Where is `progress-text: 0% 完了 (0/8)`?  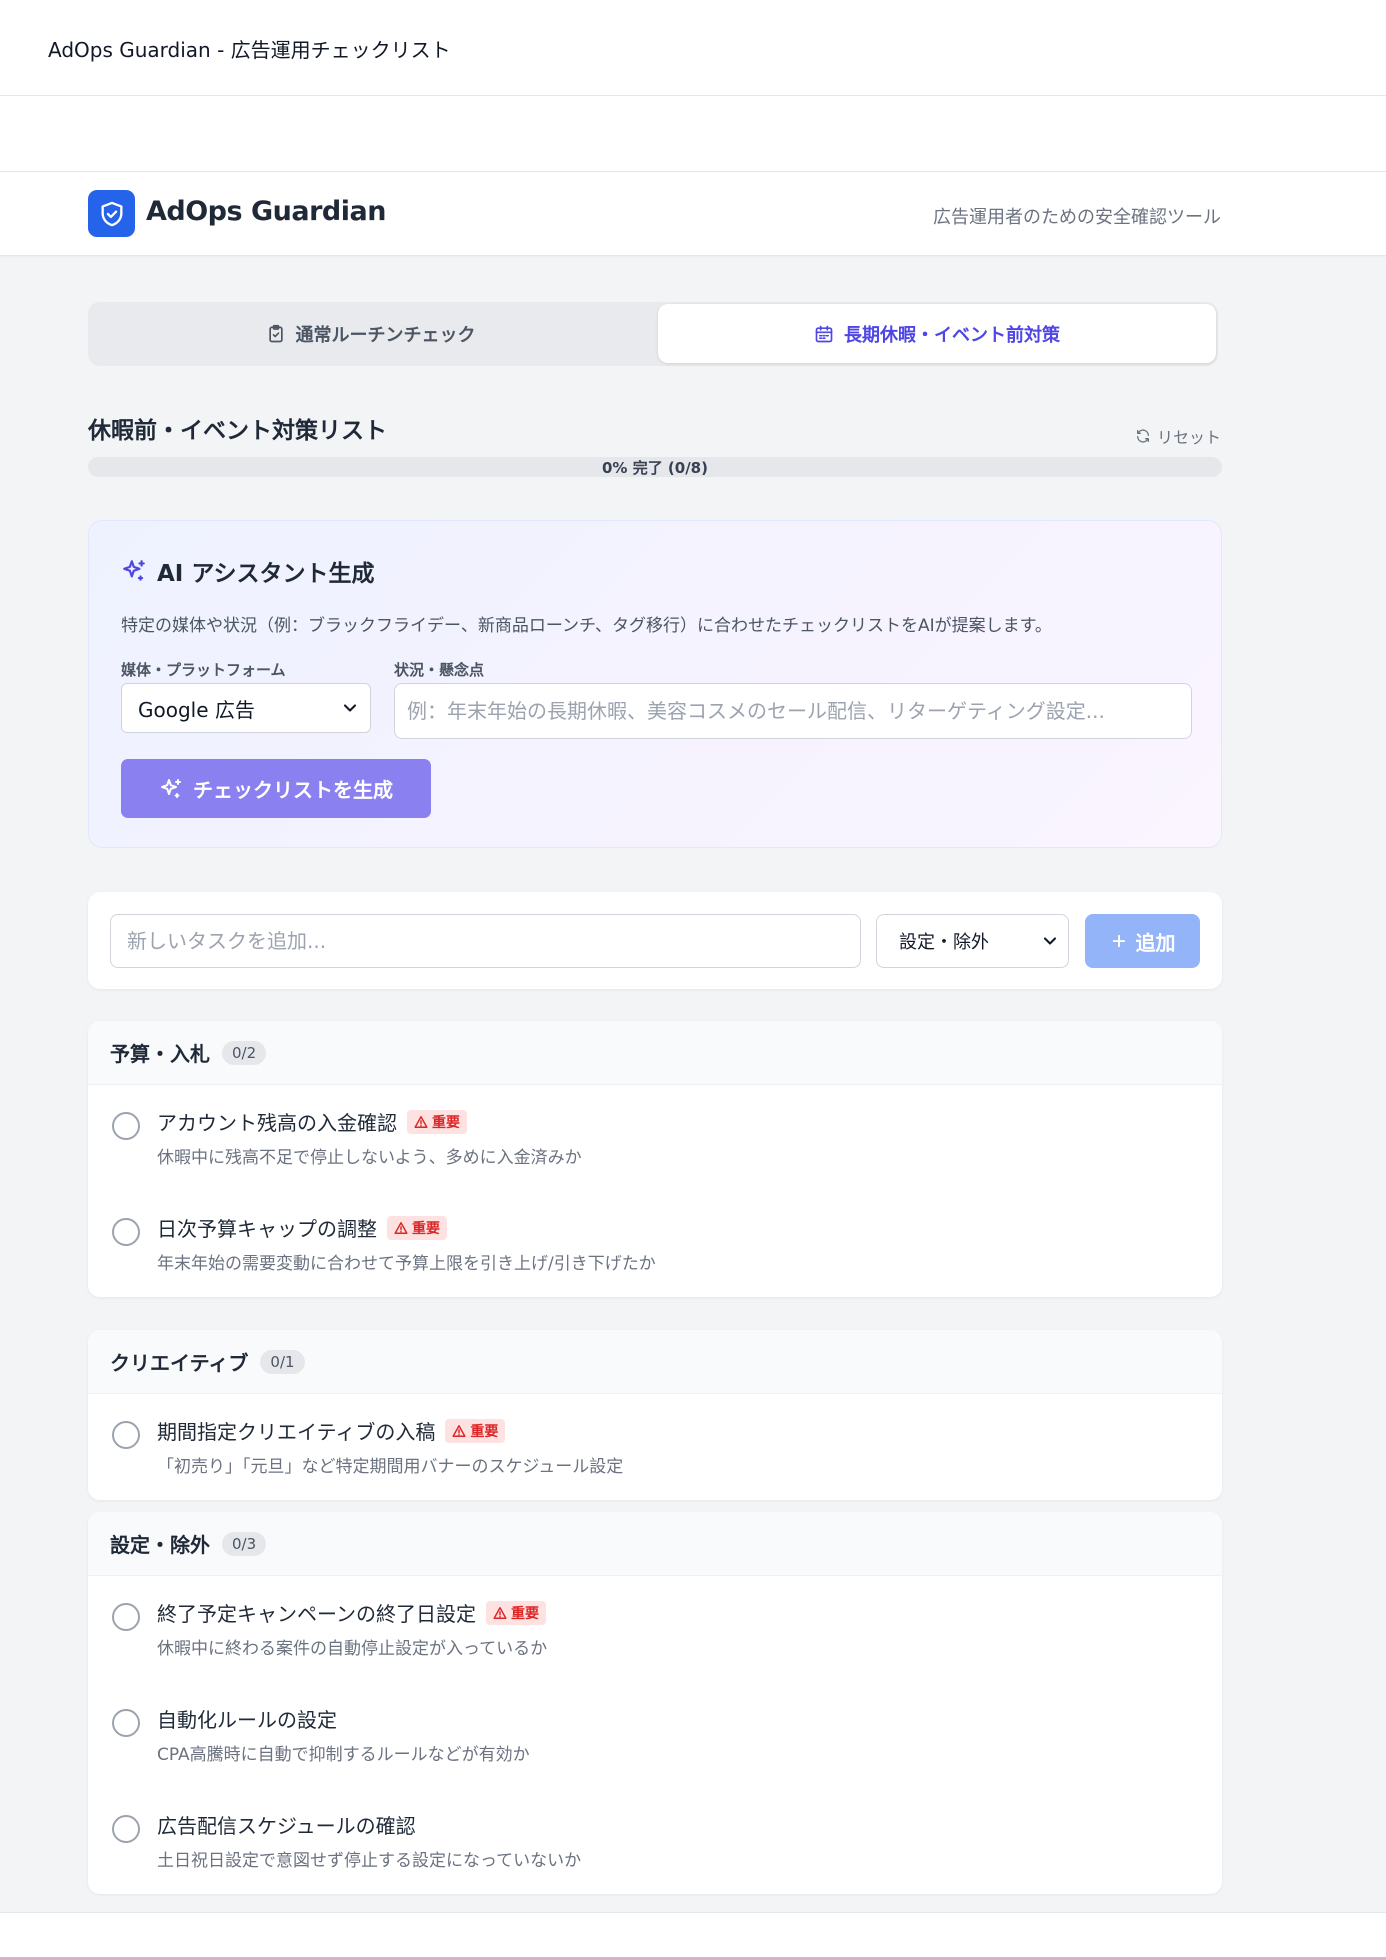 progress-text: 0% 完了 (0/8) is located at coordinates (655, 467).